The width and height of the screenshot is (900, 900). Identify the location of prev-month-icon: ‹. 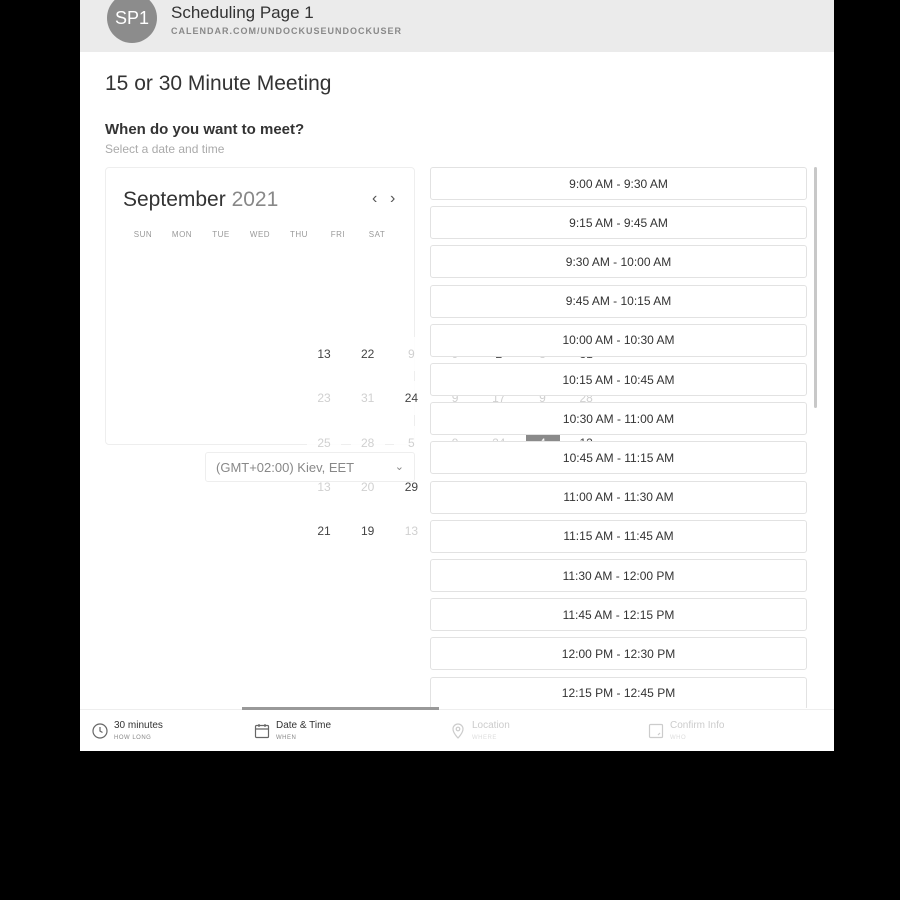
(374, 199).